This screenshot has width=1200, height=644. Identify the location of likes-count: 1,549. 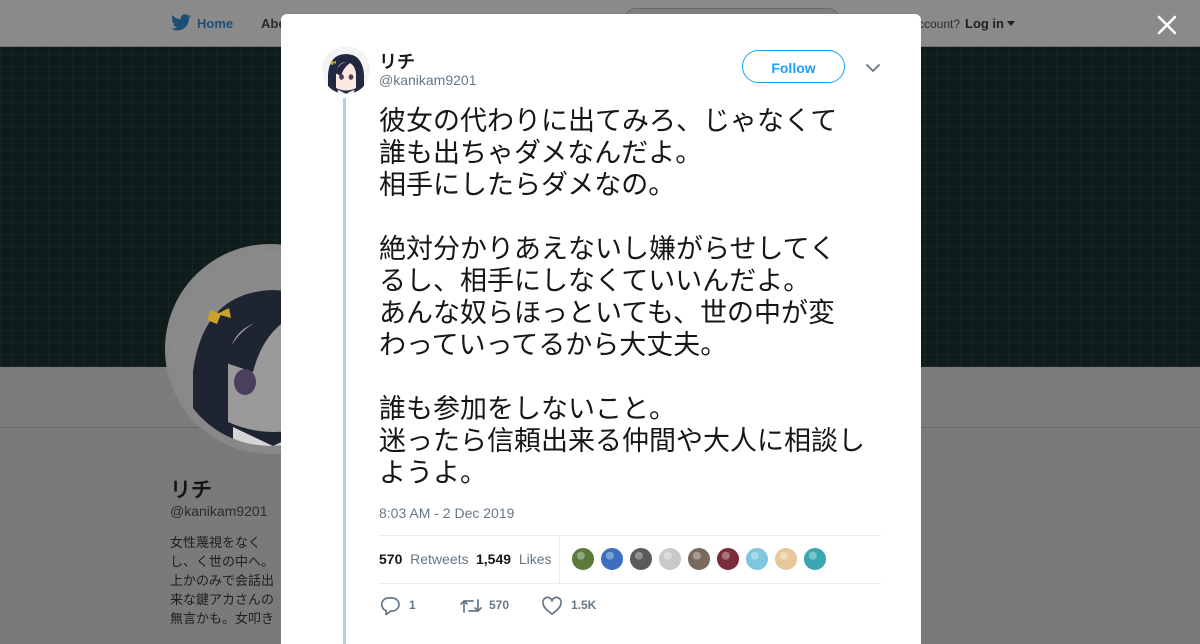
(494, 559).